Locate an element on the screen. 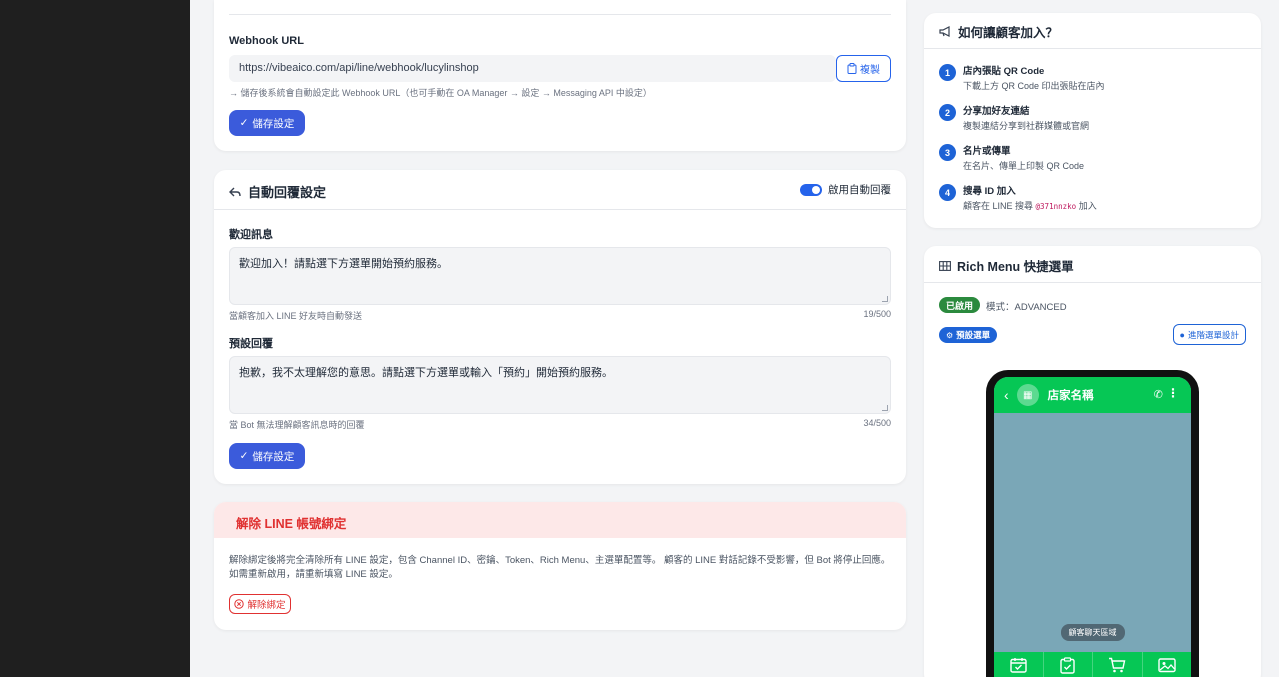 The image size is (1279, 677). phone-icon: ✆ is located at coordinates (1158, 395).